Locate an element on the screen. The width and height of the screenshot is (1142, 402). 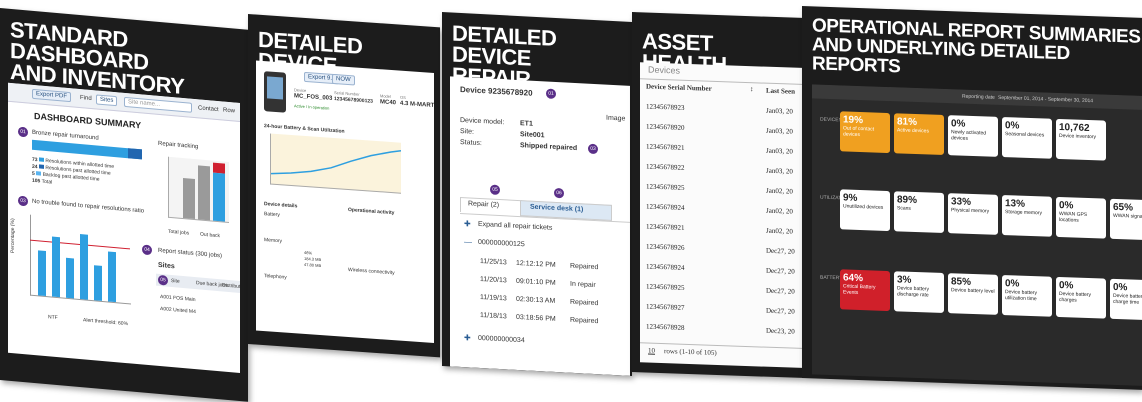
device-serial: 12345678923 is located at coordinates (665, 106).